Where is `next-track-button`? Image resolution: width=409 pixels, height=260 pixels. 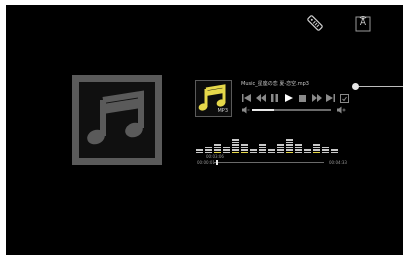
next-track-button is located at coordinates (330, 98).